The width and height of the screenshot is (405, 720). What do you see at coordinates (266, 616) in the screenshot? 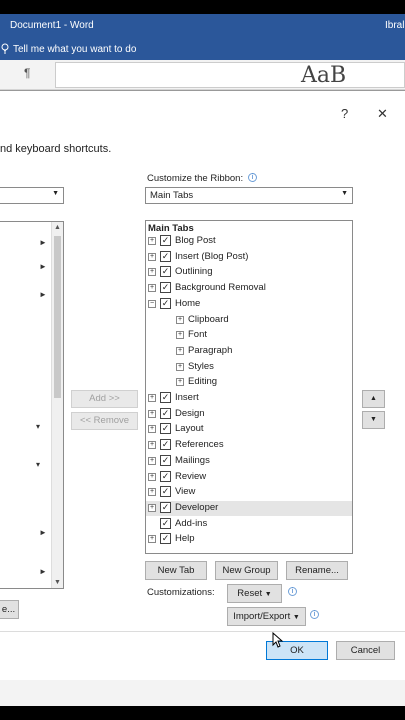
I see `import-export-button: Import/Export ▼` at bounding box center [266, 616].